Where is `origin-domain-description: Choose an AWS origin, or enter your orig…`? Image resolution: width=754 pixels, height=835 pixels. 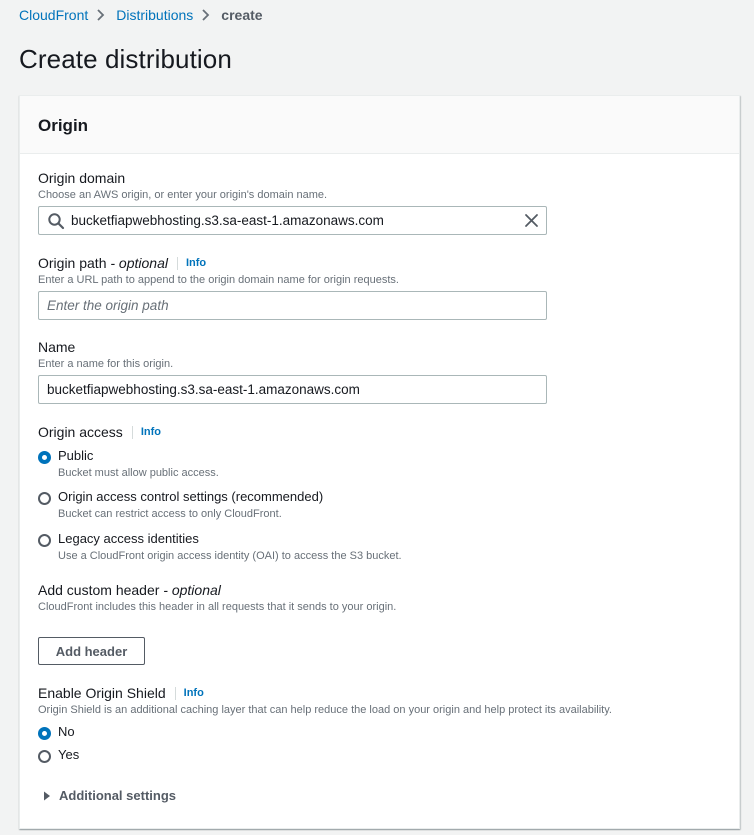 origin-domain-description: Choose an AWS origin, or enter your orig… is located at coordinates (183, 195).